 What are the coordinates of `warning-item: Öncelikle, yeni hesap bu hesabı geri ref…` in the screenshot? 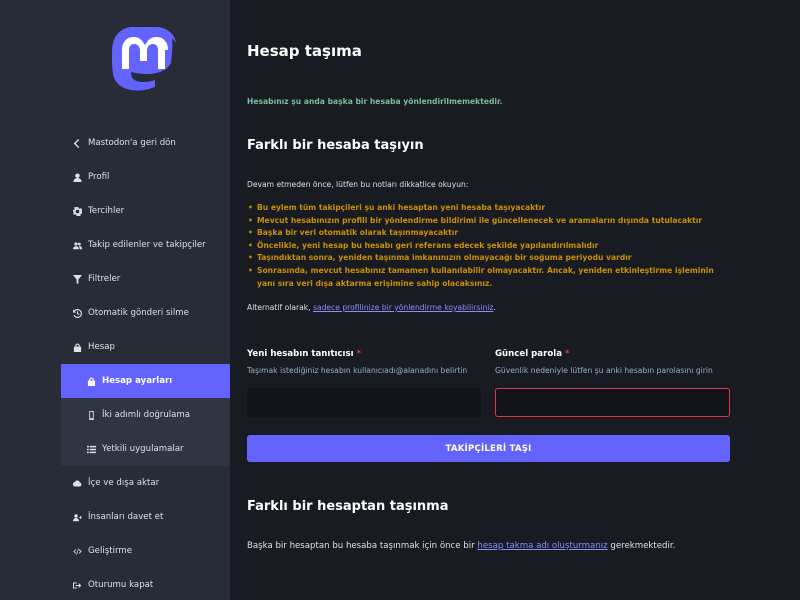 It's located at (487, 246).